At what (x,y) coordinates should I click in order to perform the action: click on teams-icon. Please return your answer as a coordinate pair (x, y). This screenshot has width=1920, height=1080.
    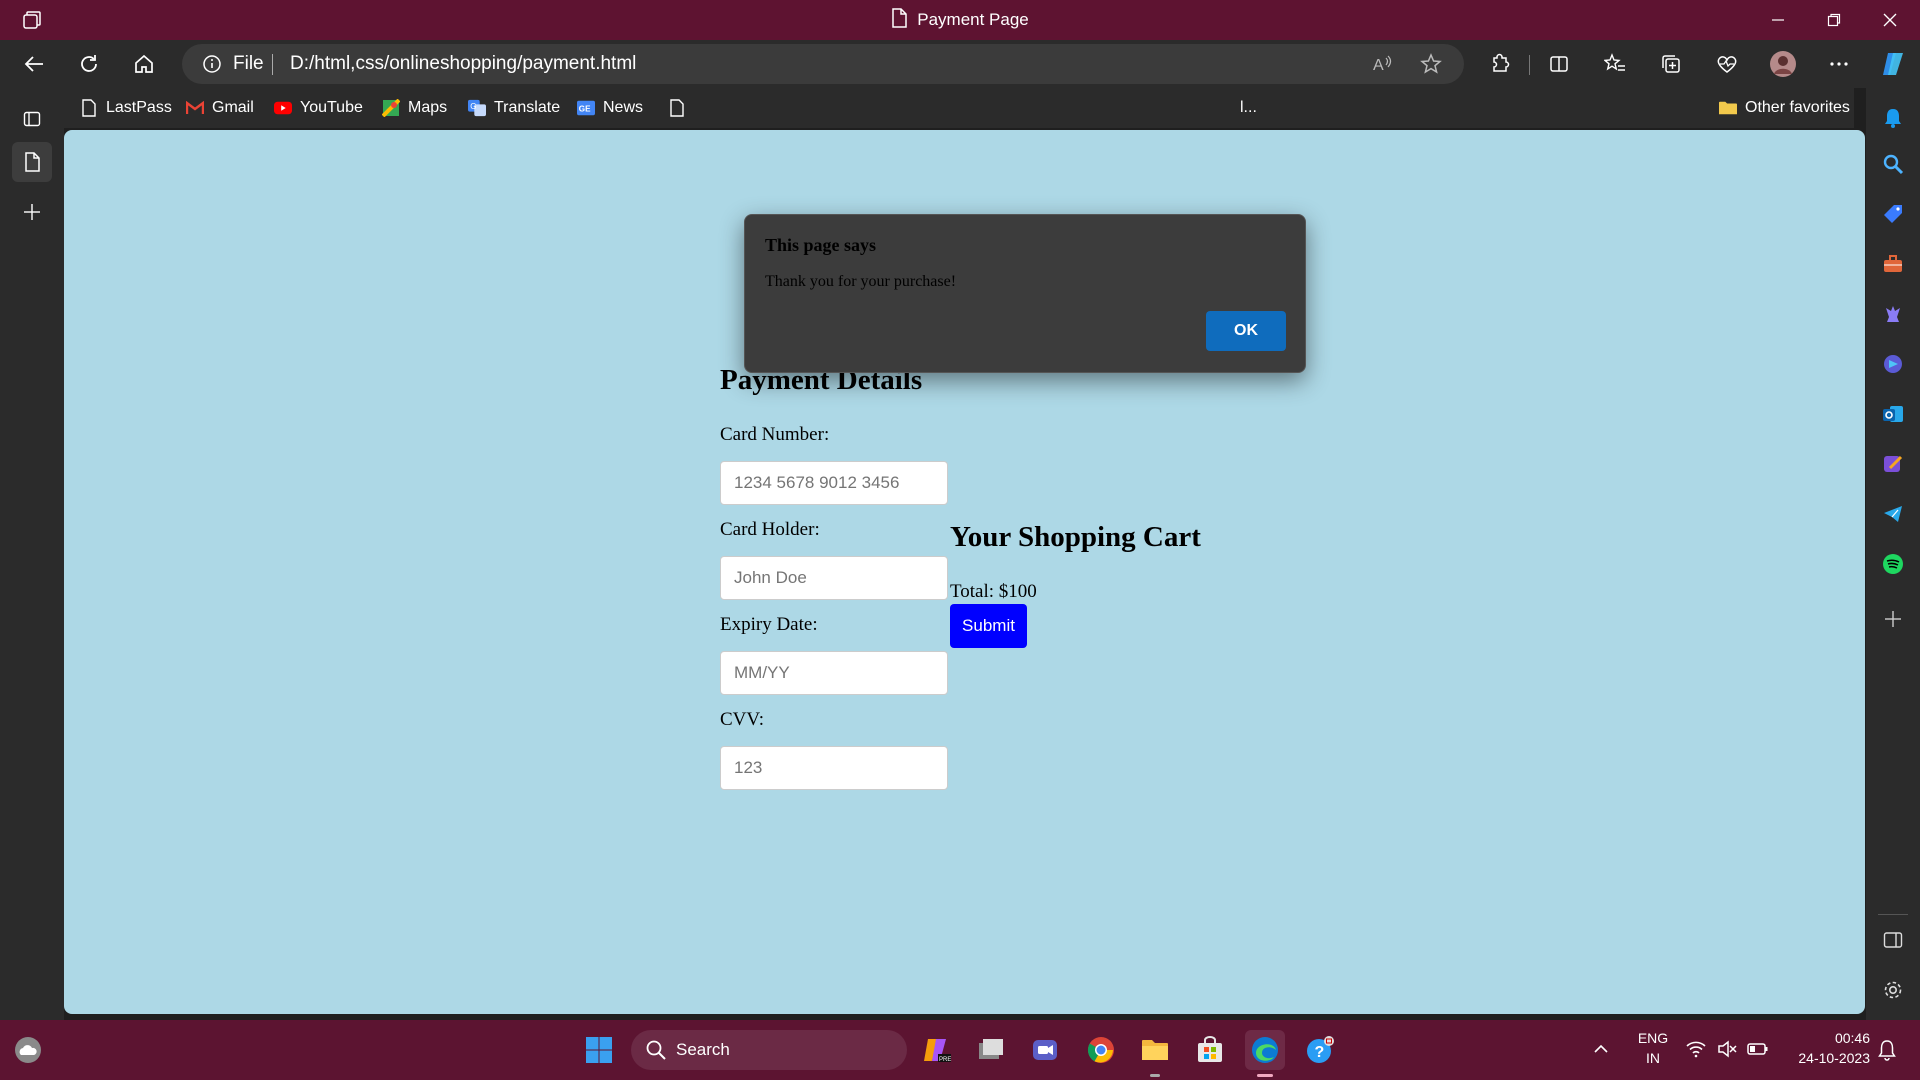
    Looking at the image, I should click on (1045, 1050).